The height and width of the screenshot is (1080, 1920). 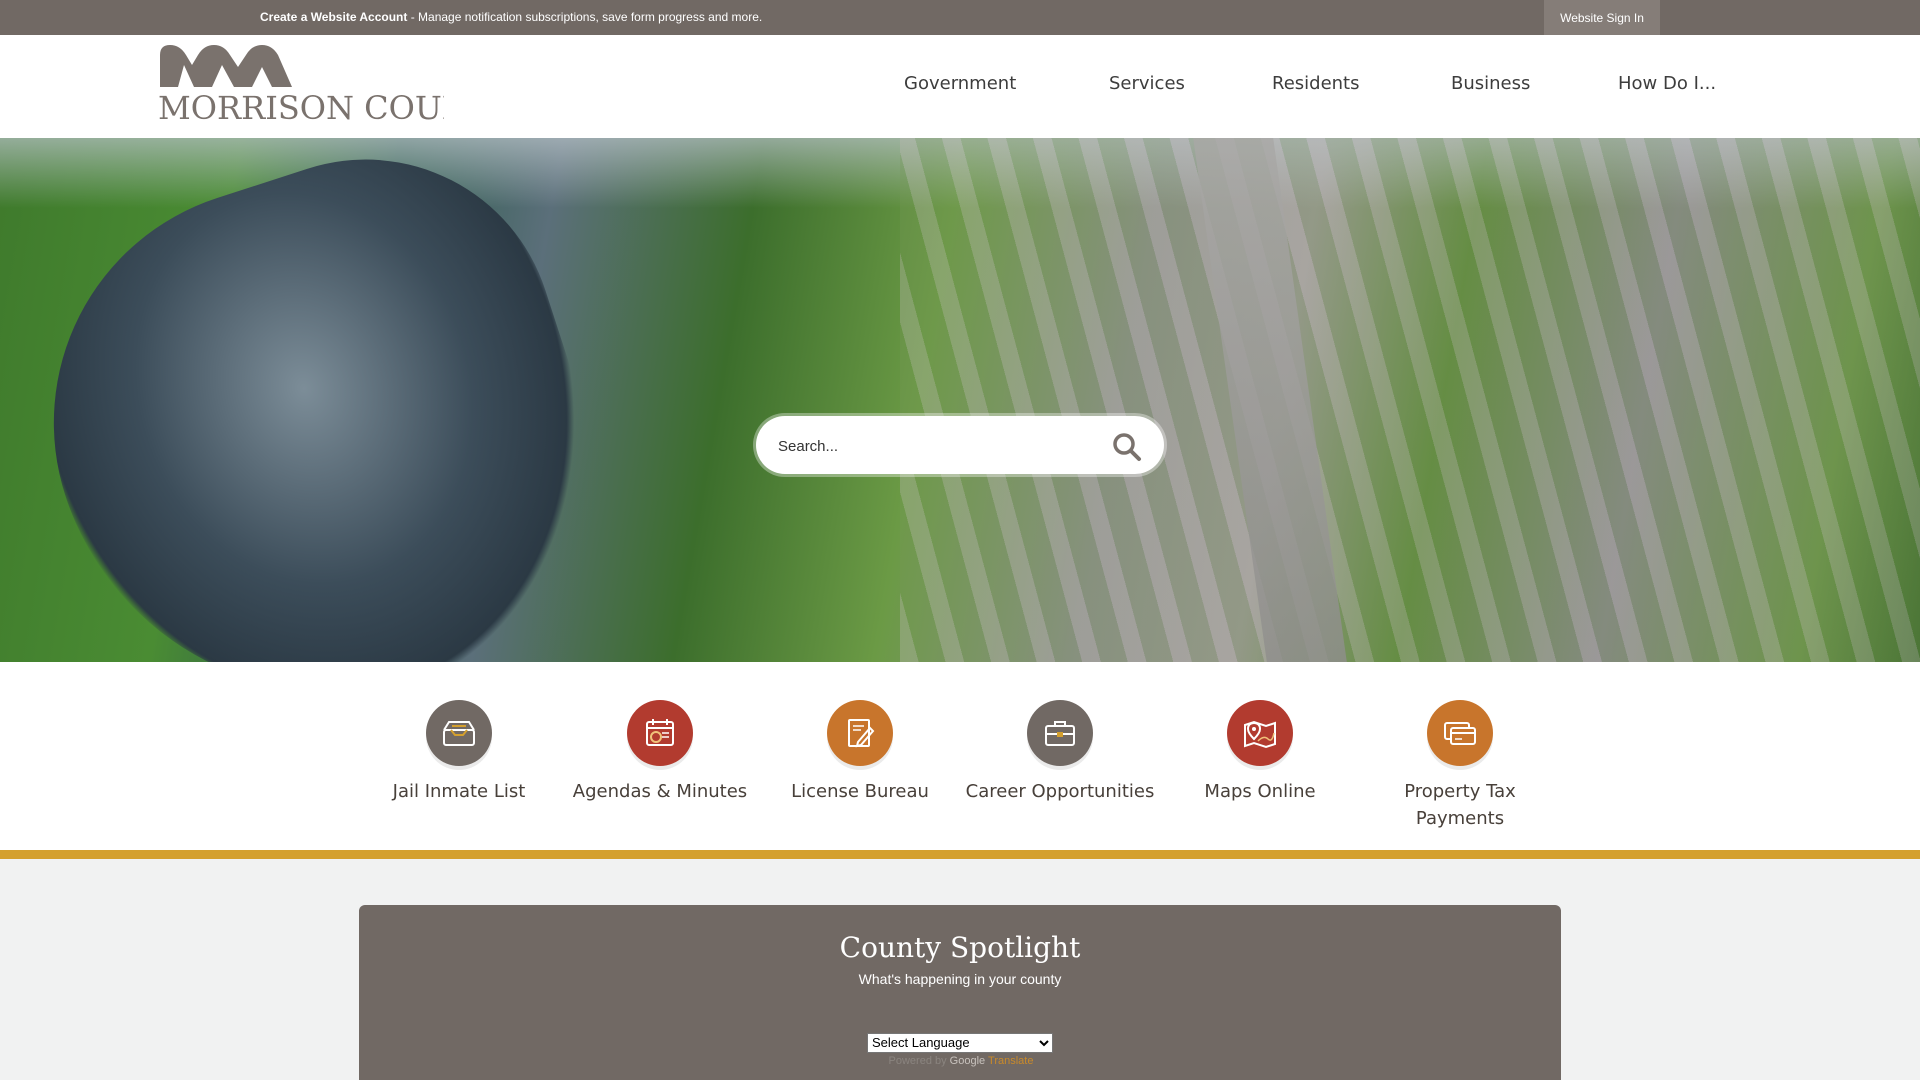 I want to click on calendar-clock-icon, so click(x=660, y=732).